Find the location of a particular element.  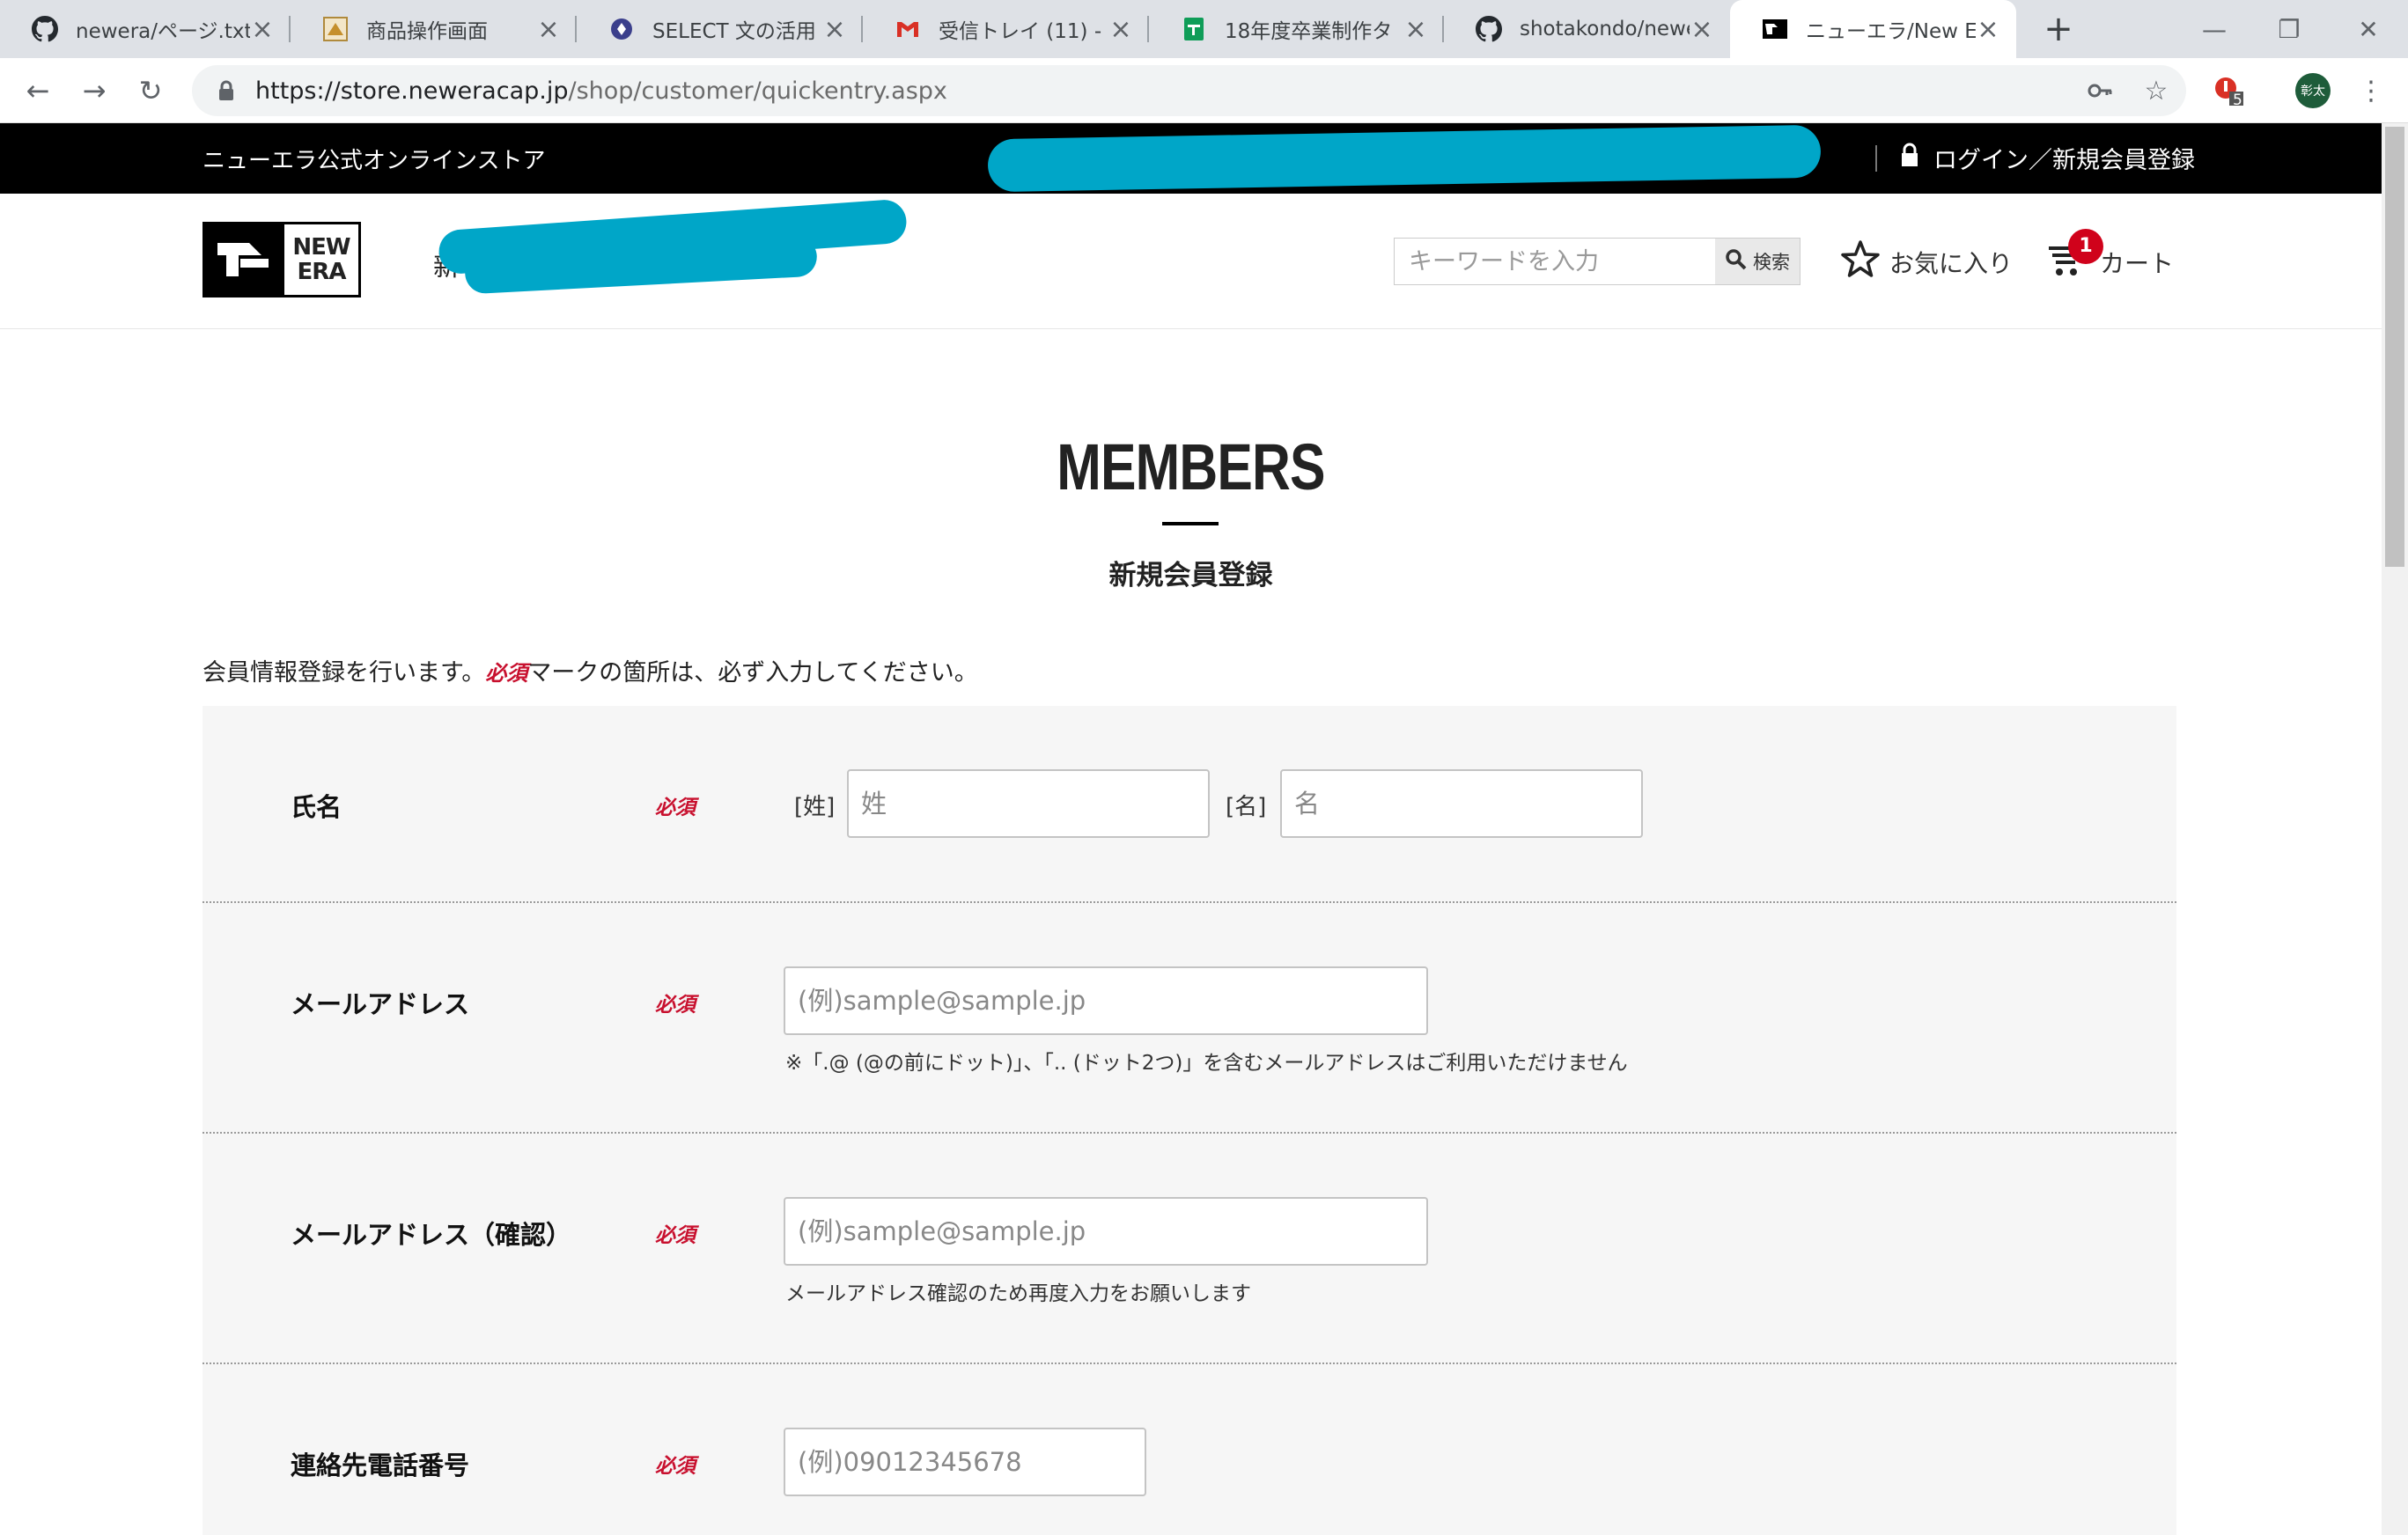

extension-badge: 5 is located at coordinates (2237, 100).